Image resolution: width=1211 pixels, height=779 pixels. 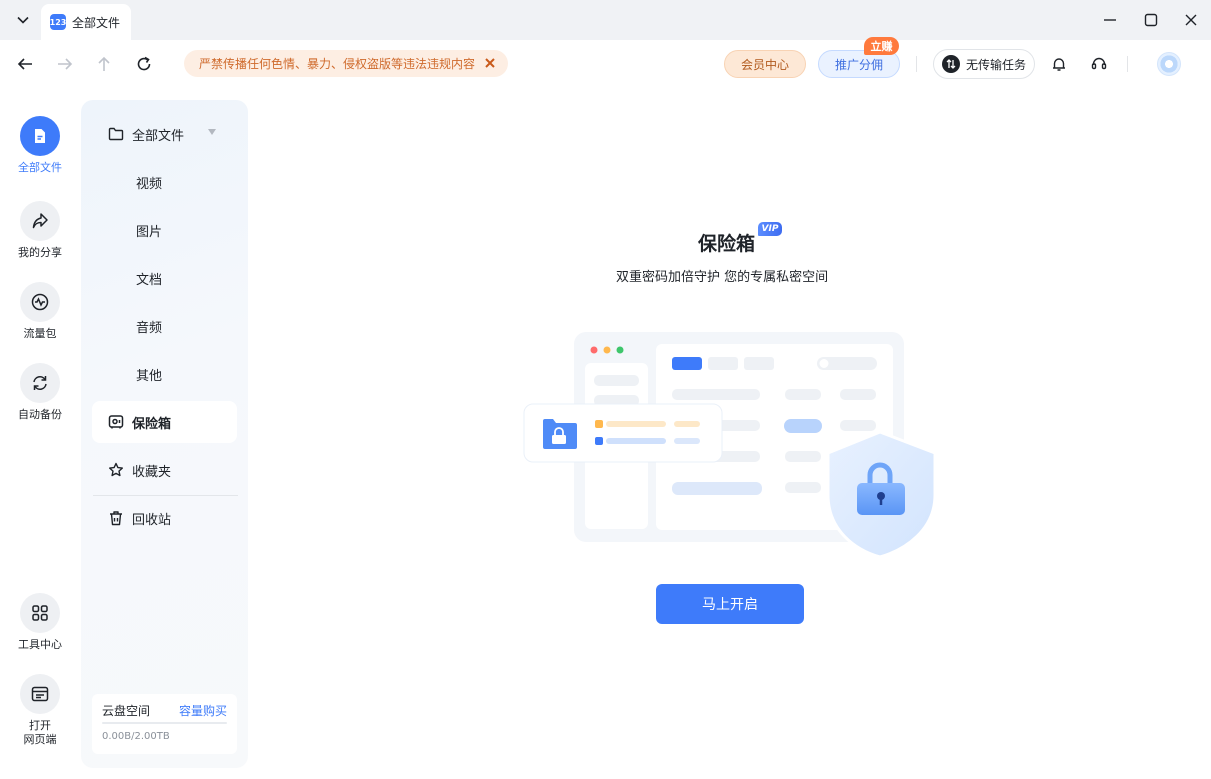 I want to click on page-title: 保险箱, so click(x=727, y=244).